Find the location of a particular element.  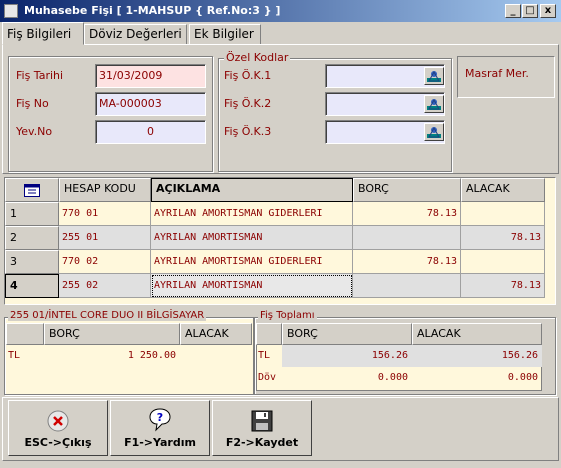

fis-ok2-label: Fiş Ö.K.2 is located at coordinates (248, 103).